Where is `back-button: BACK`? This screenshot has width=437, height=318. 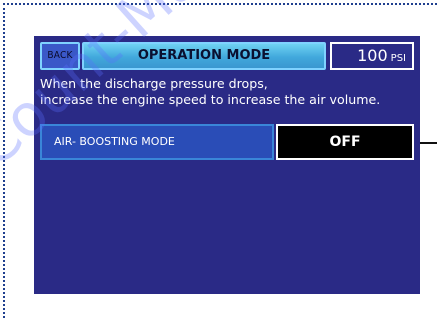
back-button: BACK is located at coordinates (60, 56).